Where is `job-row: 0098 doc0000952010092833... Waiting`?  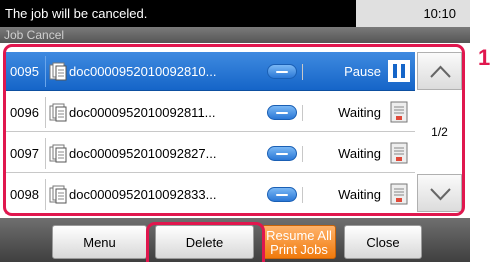
job-row: 0098 doc0000952010092833... Waiting is located at coordinates (210, 194).